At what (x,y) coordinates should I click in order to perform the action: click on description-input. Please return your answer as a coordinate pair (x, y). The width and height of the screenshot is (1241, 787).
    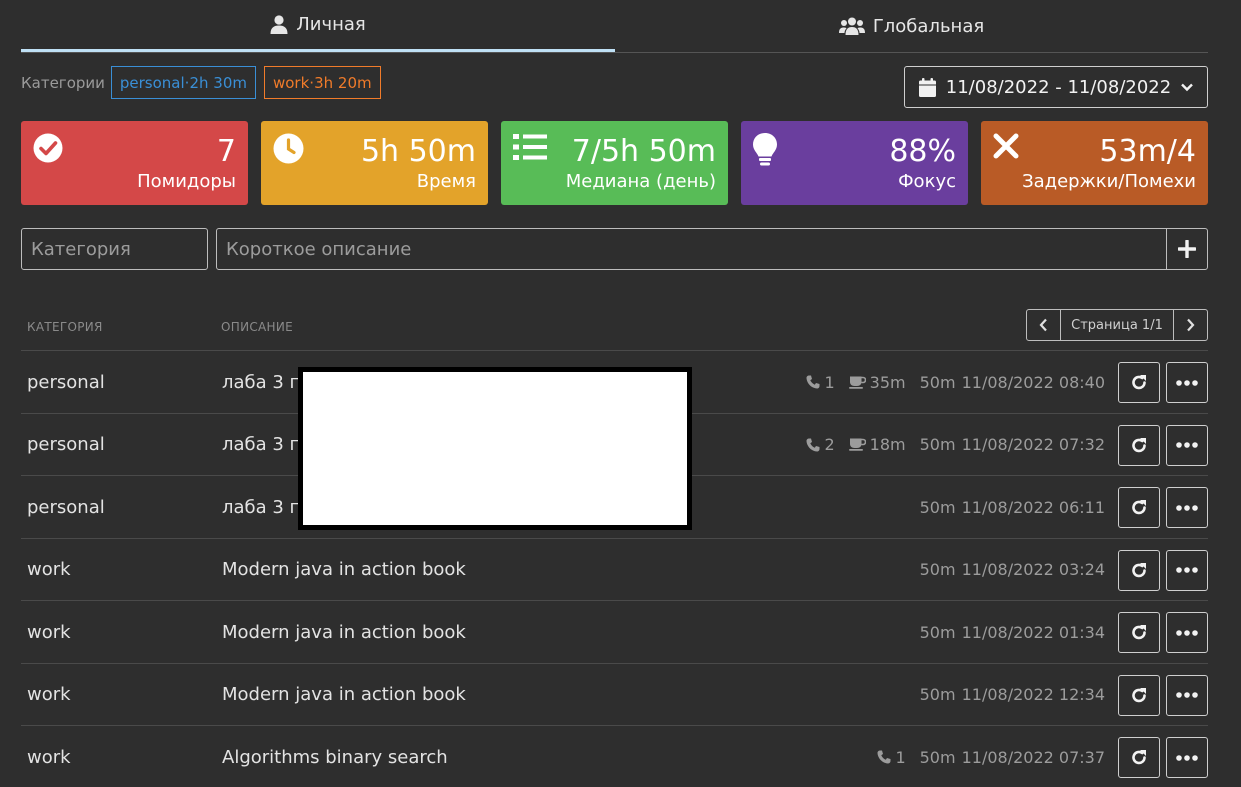
    Looking at the image, I should click on (691, 249).